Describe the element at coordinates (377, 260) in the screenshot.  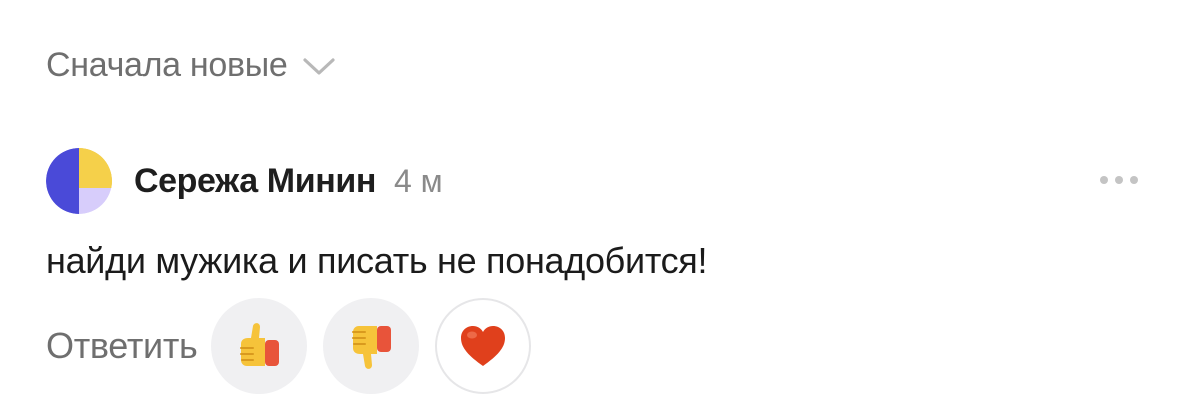
I see `comment-text: найди мужика и писать не понадобится!` at that location.